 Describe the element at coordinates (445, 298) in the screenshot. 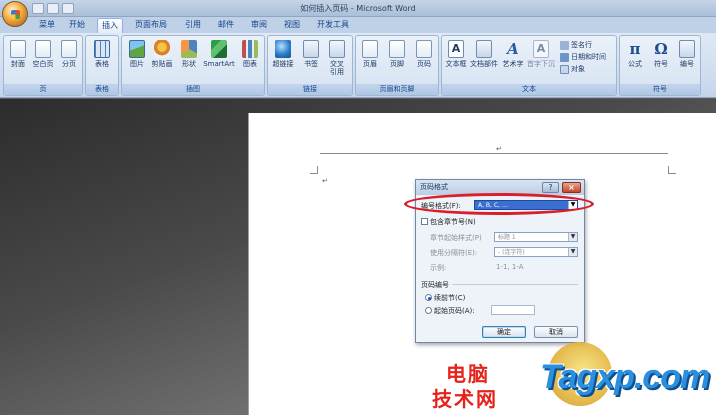

I see `continue-radio: 续前节(C)` at that location.